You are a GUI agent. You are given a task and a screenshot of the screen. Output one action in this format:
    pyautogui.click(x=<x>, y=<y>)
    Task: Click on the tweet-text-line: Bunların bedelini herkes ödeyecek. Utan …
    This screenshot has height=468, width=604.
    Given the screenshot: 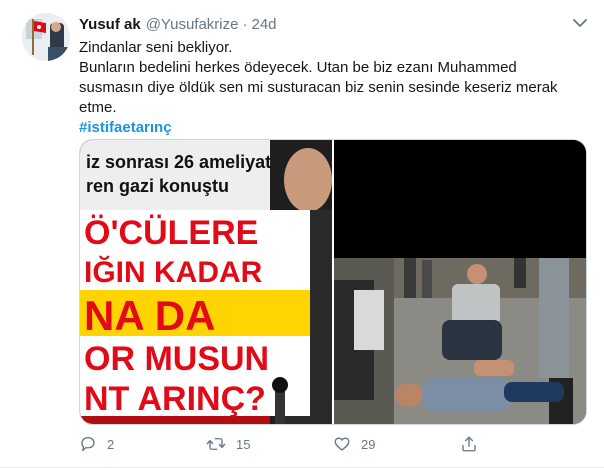 What is the action you would take?
    pyautogui.click(x=298, y=67)
    